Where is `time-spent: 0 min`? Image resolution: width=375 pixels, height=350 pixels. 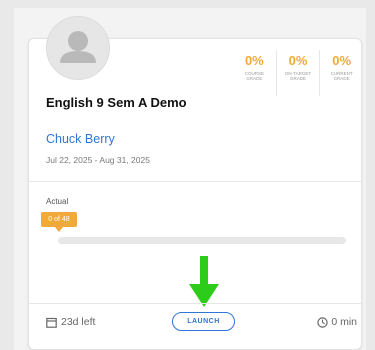 time-spent: 0 min is located at coordinates (337, 322).